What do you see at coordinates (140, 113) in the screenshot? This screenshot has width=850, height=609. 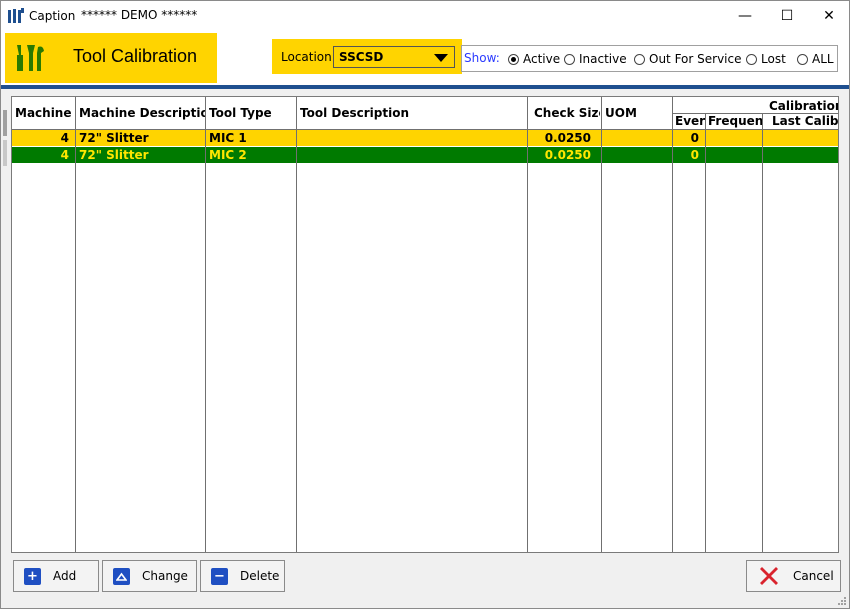 I see `col-header-machine-description: Machine Description` at bounding box center [140, 113].